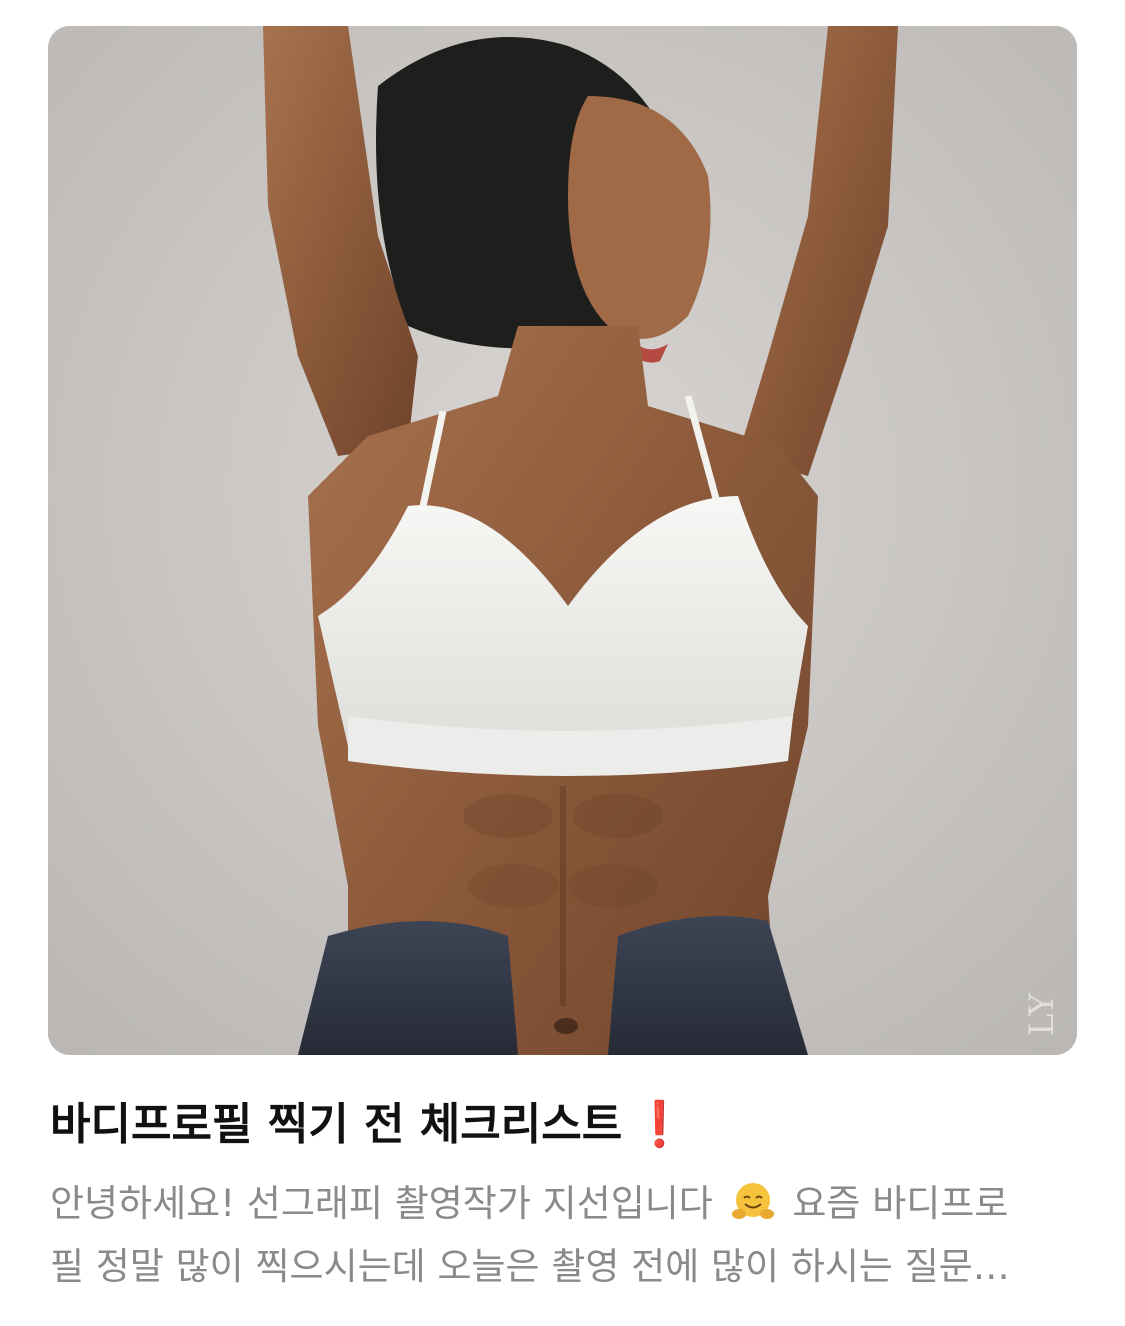 Image resolution: width=1125 pixels, height=1326 pixels. Describe the element at coordinates (1042, 1014) in the screenshot. I see `image-watermark: LY` at that location.